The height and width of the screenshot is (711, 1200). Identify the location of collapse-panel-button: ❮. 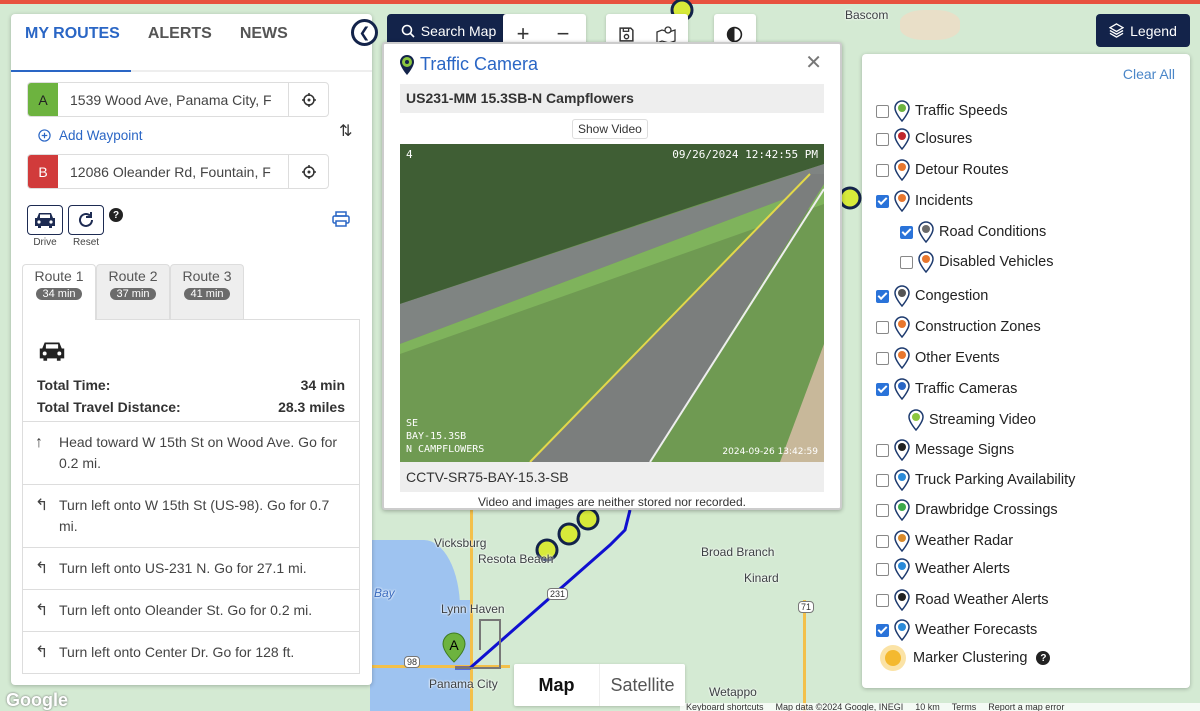
(364, 32).